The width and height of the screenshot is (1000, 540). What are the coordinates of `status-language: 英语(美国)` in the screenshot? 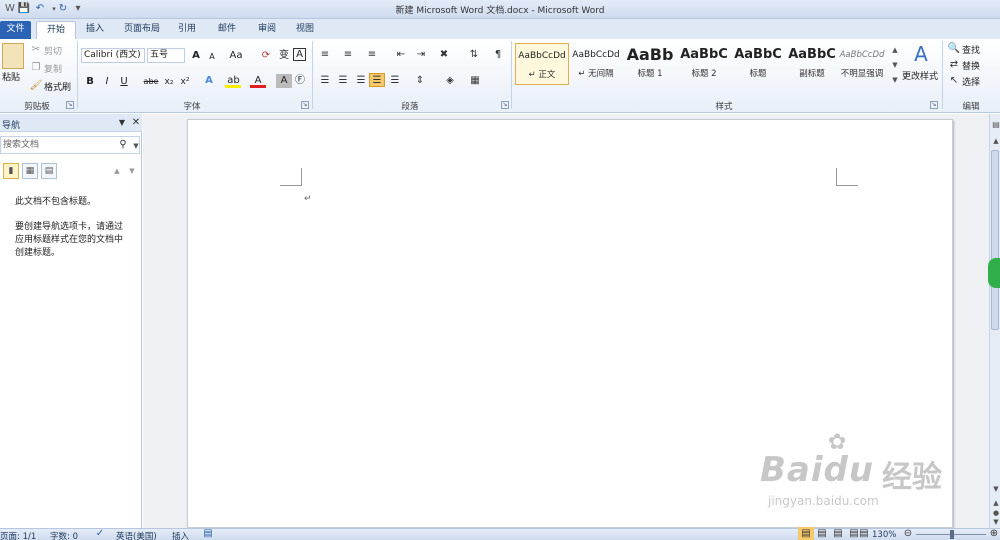 It's located at (136, 535).